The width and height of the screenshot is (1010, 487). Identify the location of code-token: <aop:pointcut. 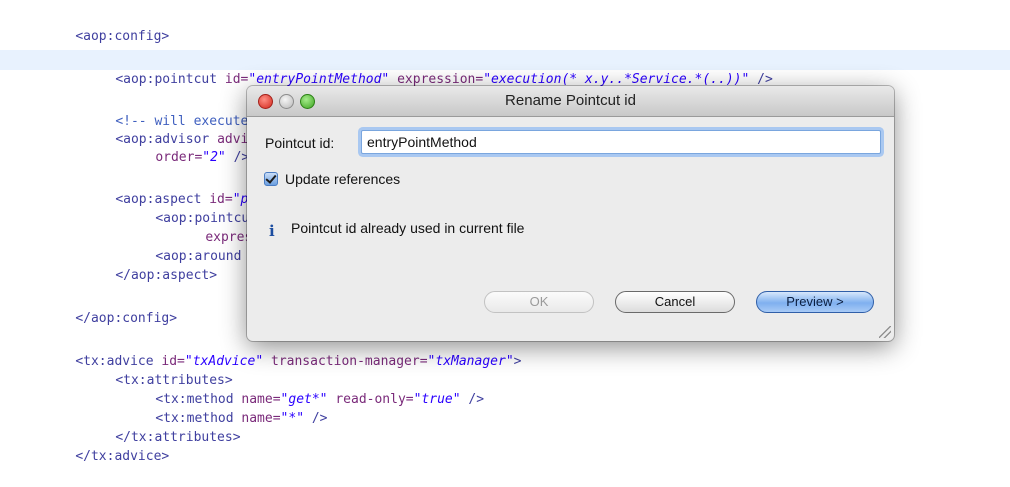
(170, 79).